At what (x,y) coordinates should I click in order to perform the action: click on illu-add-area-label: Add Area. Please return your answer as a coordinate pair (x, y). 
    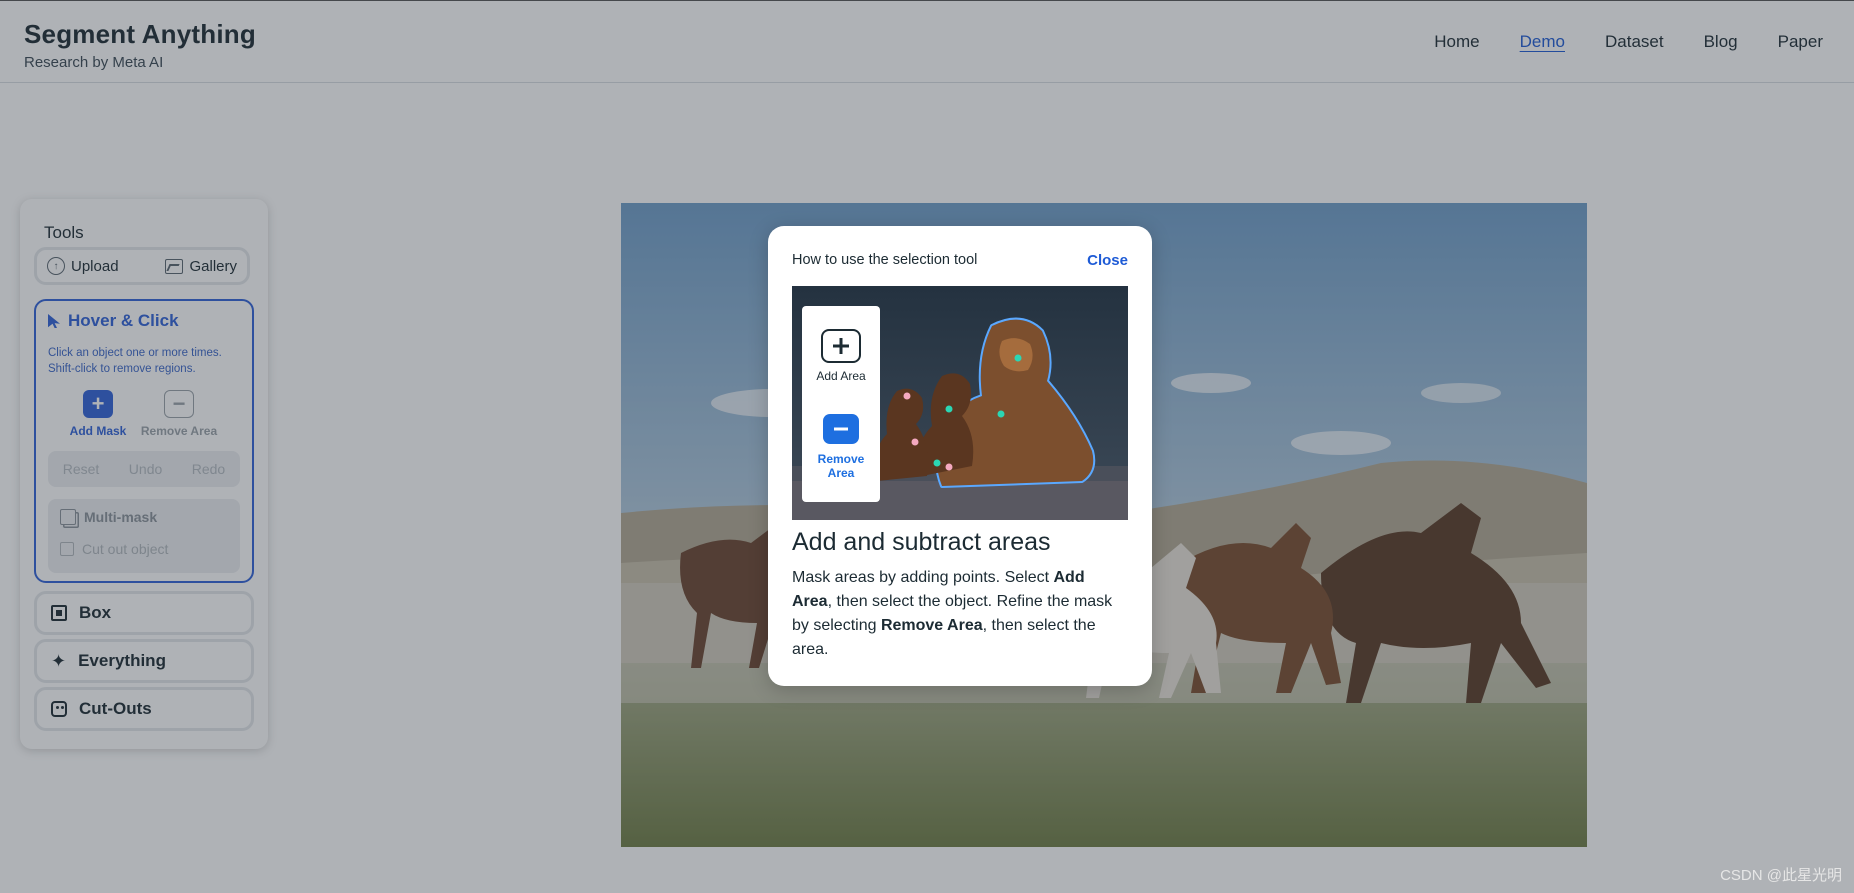
    Looking at the image, I should click on (841, 376).